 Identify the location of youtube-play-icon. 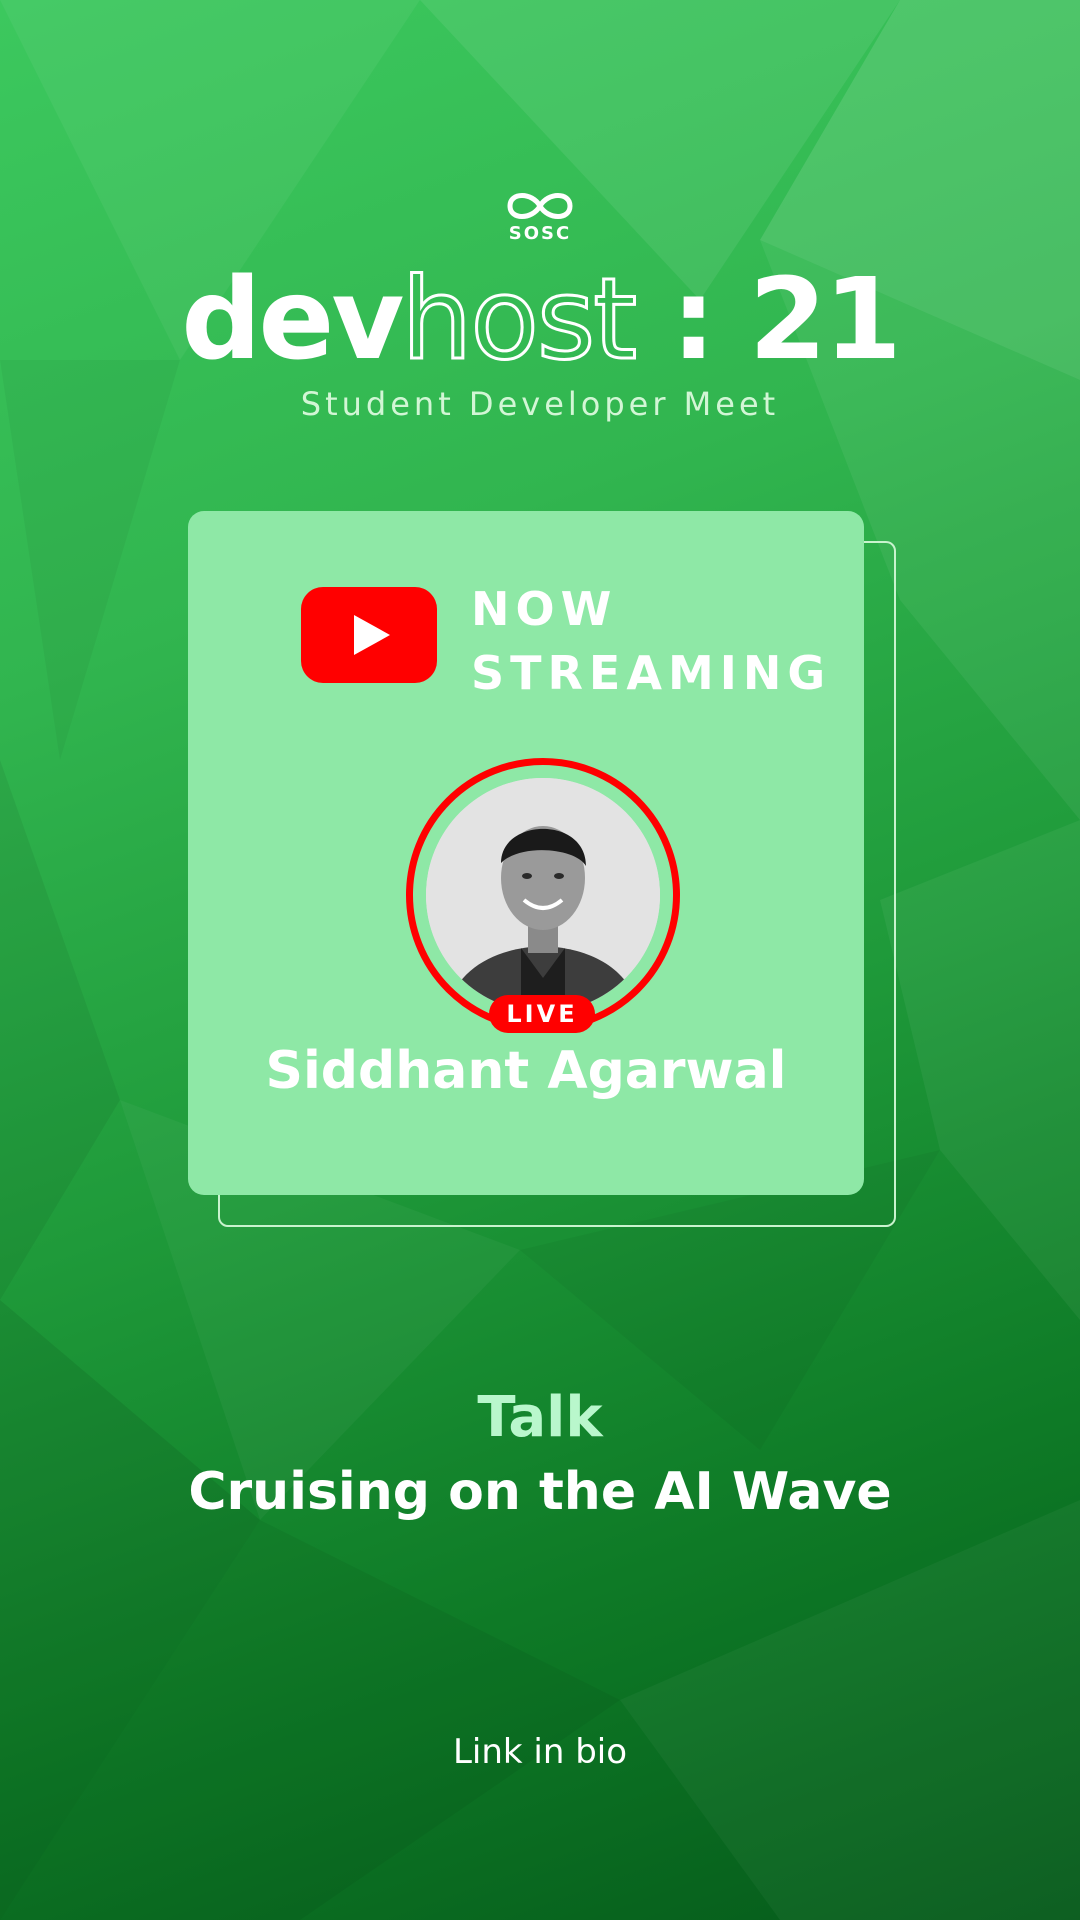
(369, 635).